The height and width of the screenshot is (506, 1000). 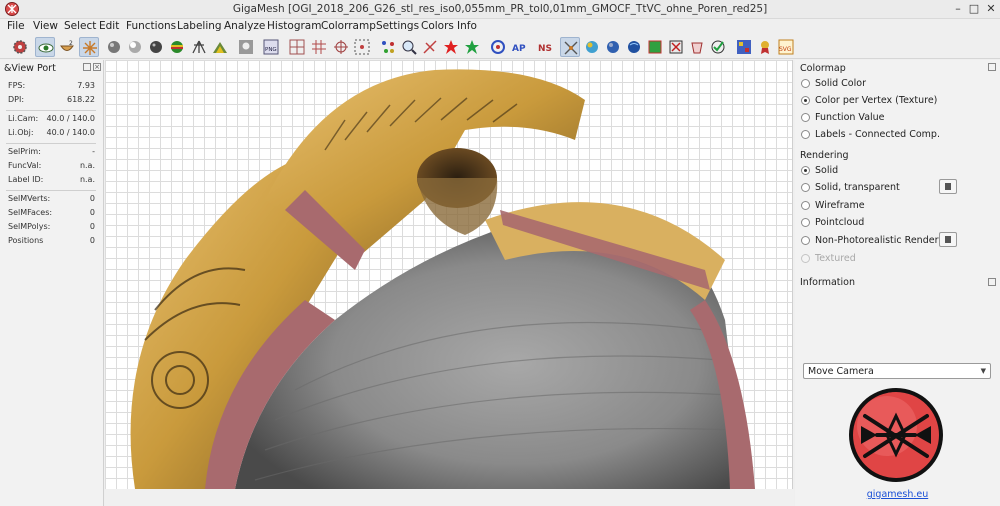 What do you see at coordinates (71, 43) in the screenshot?
I see `svg-text: 2` at bounding box center [71, 43].